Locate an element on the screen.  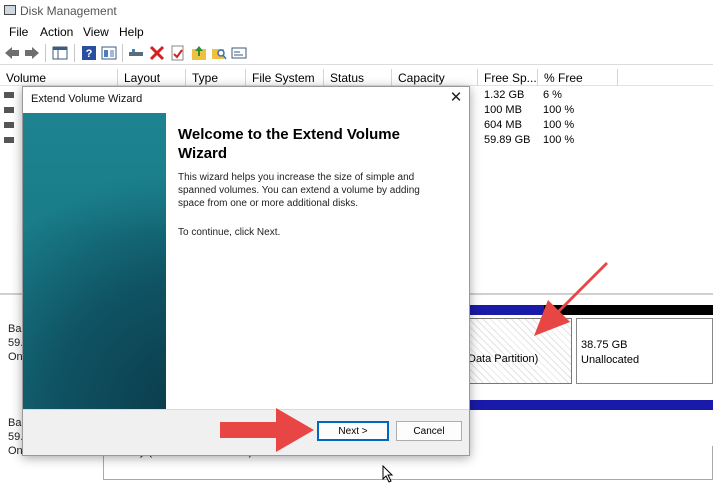
close-icon: ✕ is located at coordinates (456, 98).